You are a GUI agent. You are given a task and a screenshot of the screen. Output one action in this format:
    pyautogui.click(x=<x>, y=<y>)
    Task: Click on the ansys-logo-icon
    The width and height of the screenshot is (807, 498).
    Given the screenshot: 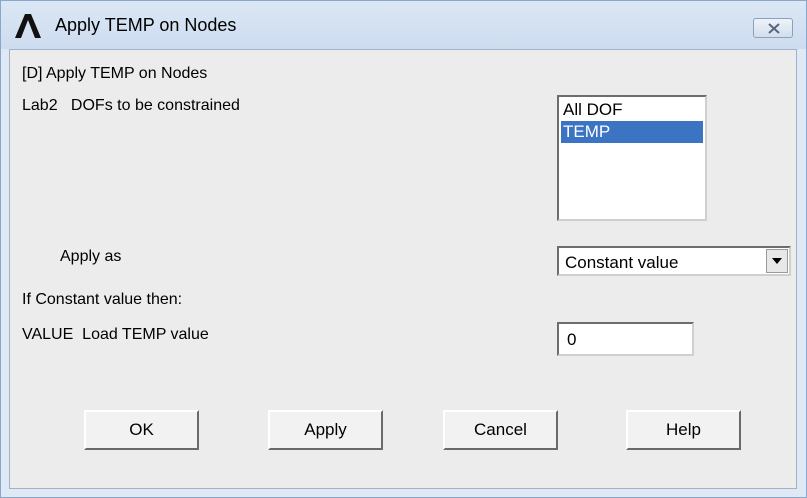 What is the action you would take?
    pyautogui.click(x=28, y=26)
    